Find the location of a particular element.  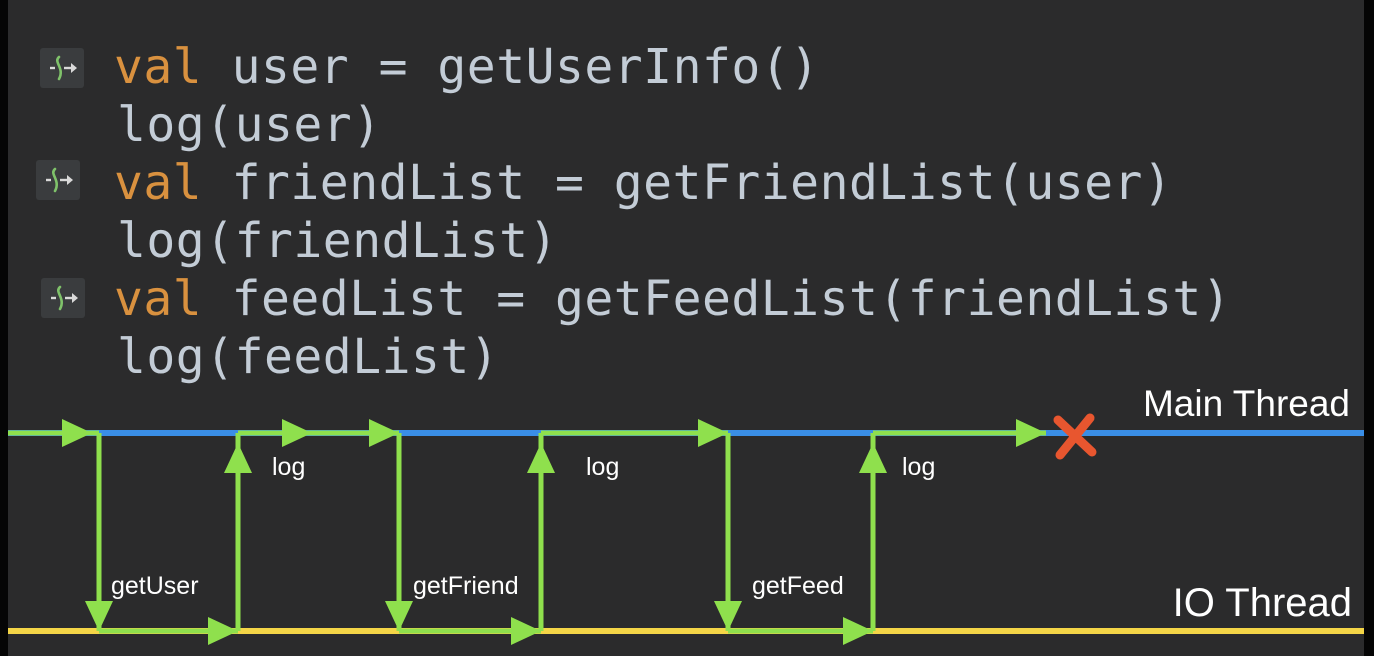

io-thread-label: IO Thread is located at coordinates (1262, 603).